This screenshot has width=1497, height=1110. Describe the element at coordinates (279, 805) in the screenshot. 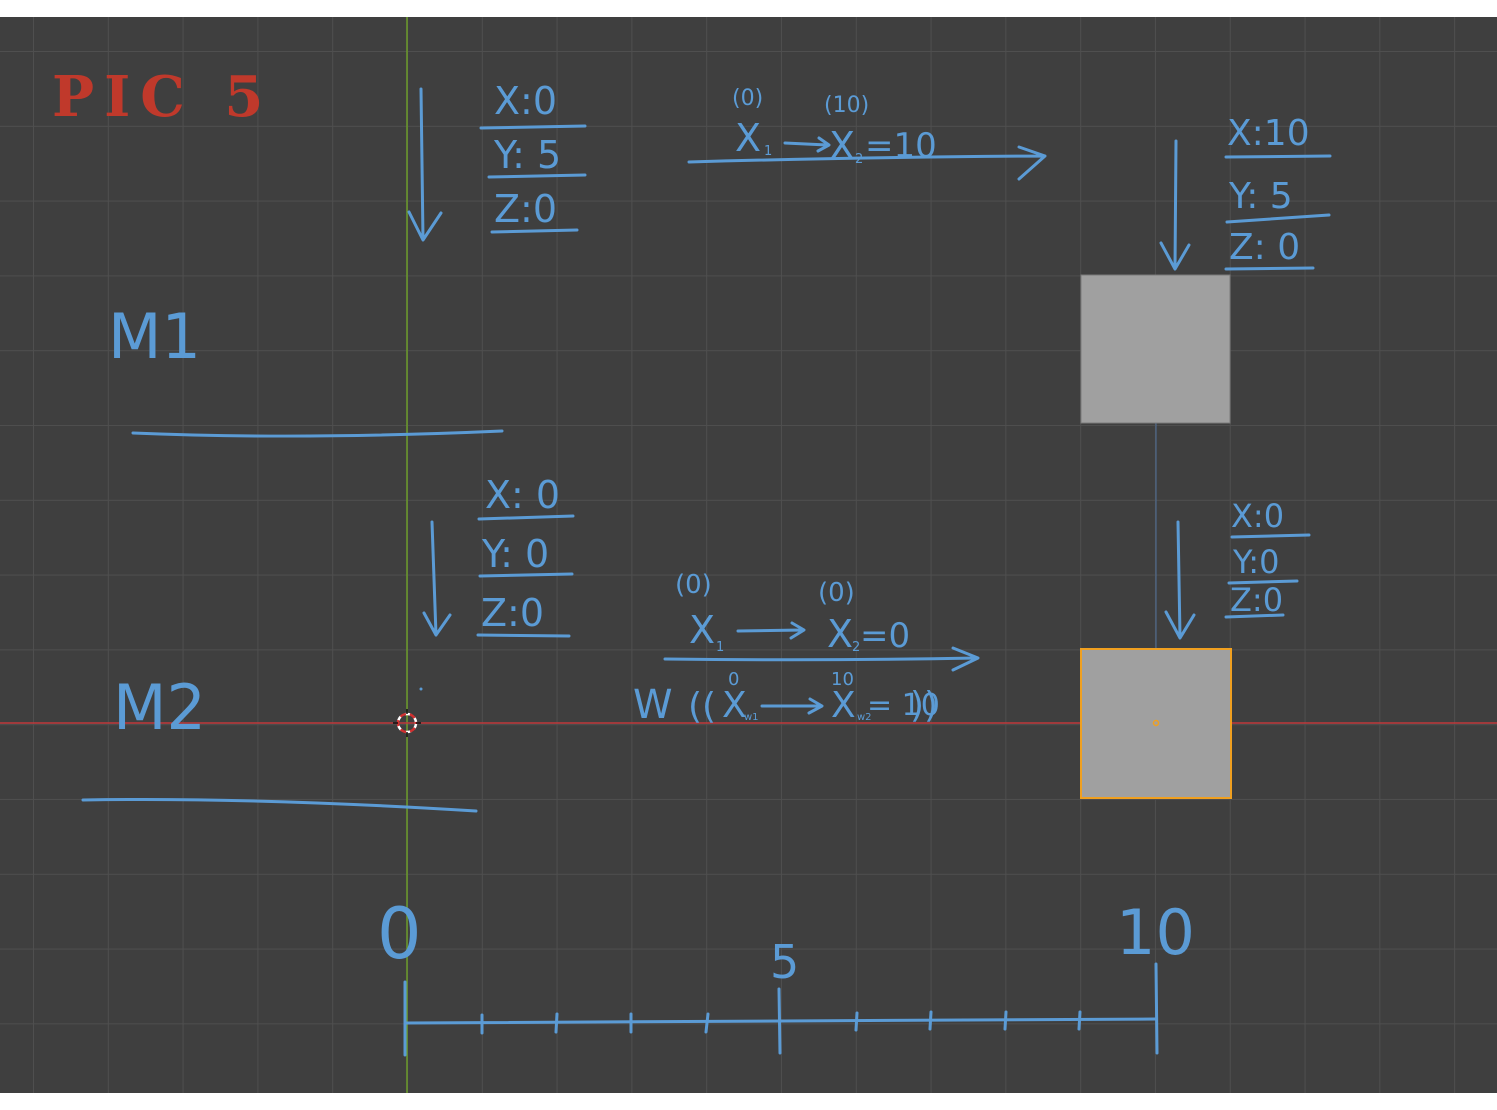

I see `separator-m2` at that location.